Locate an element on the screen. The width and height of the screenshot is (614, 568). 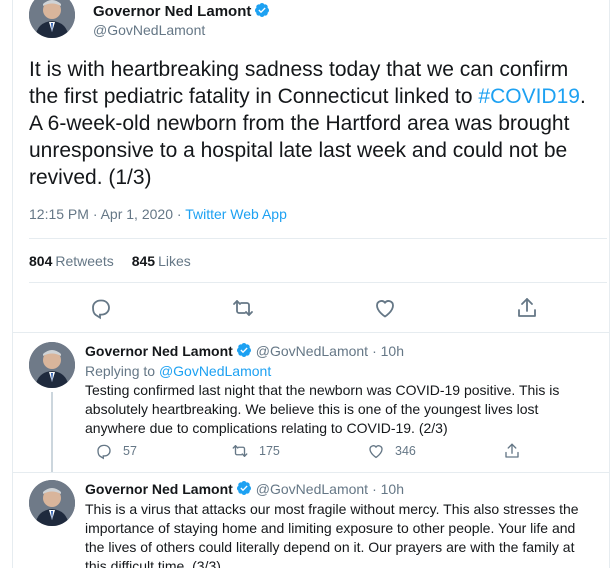
tweet-meta: 12:15 PM · Apr 1, 2020 · Twitter Web App is located at coordinates (158, 214).